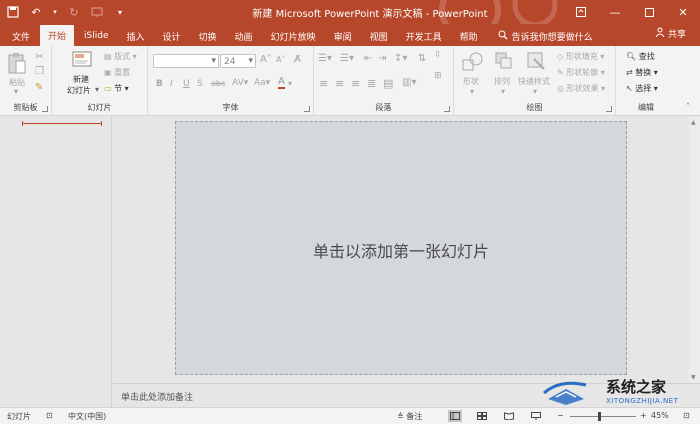 The height and width of the screenshot is (424, 700). I want to click on zoom-slider, so click(603, 416).